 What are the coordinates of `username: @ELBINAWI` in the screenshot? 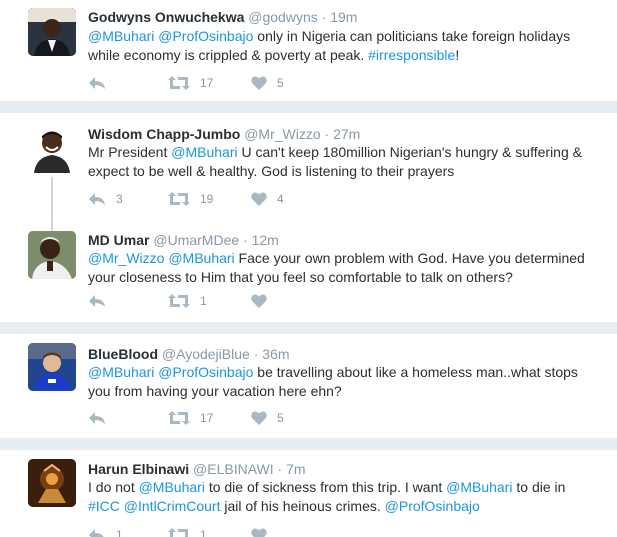 It's located at (233, 469).